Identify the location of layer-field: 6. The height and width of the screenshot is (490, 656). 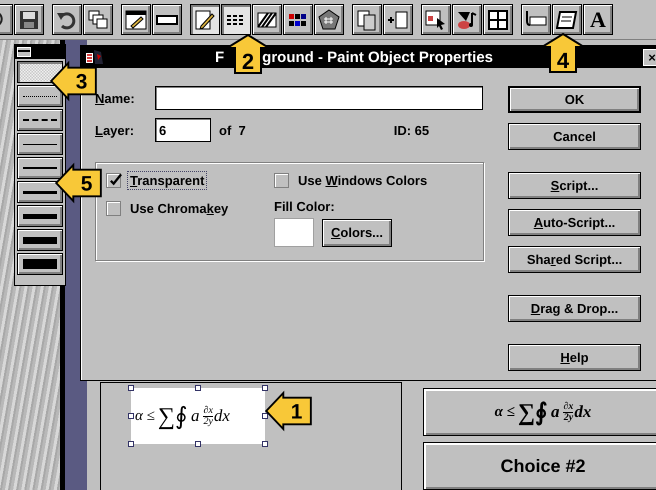
(183, 130).